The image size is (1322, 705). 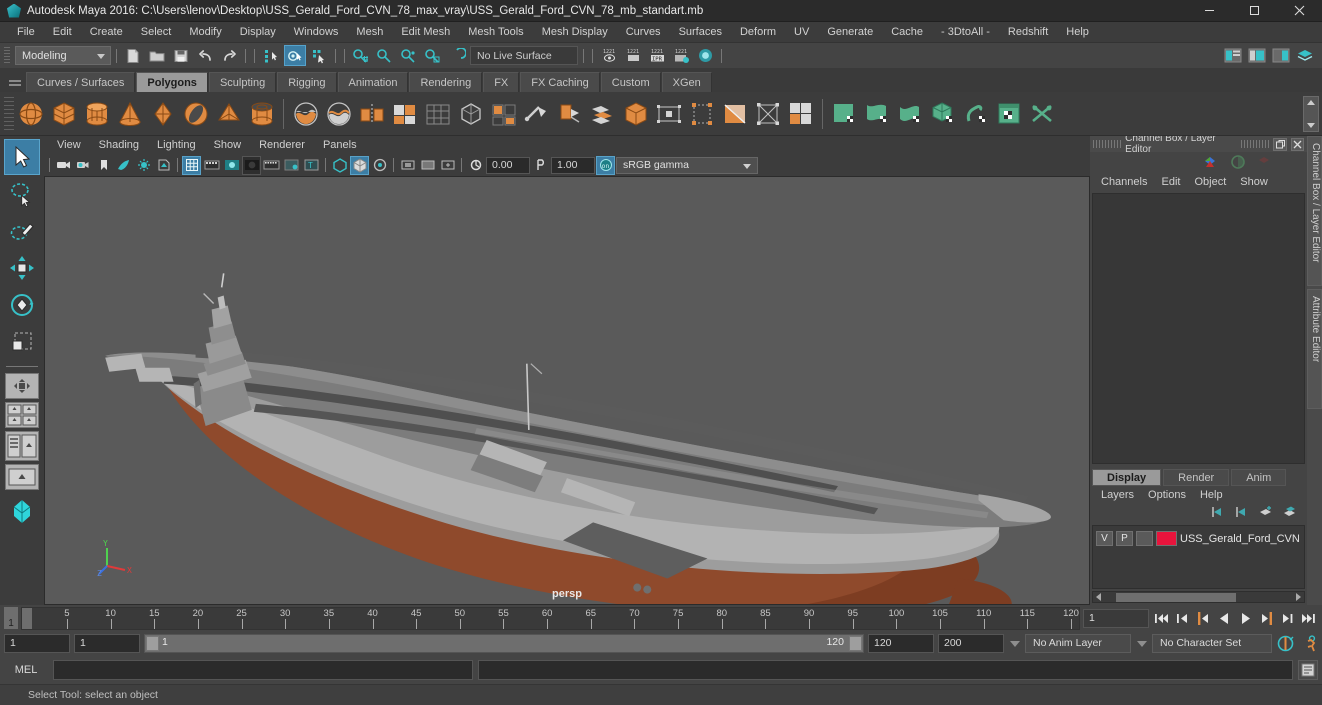 What do you see at coordinates (536, 114) in the screenshot?
I see `bevel-icon` at bounding box center [536, 114].